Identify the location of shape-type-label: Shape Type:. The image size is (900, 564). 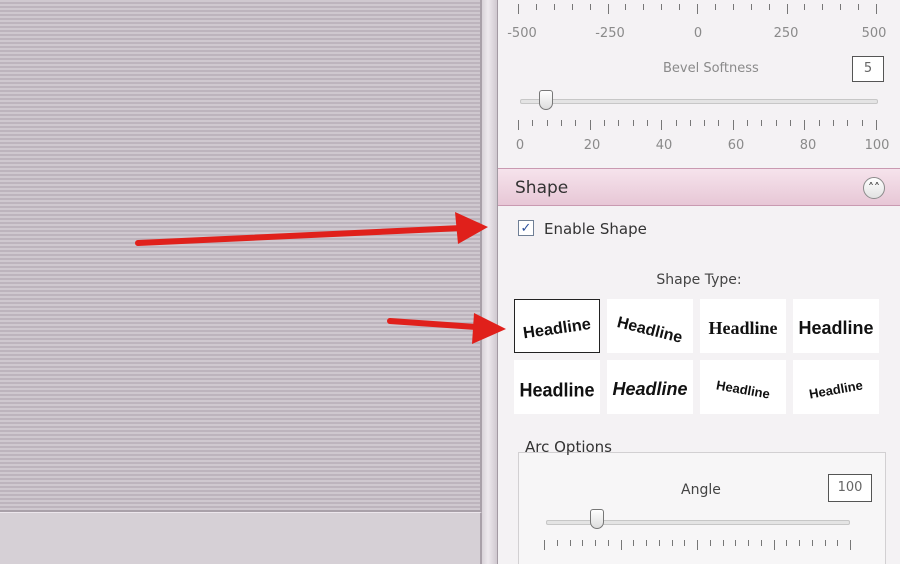
(699, 280).